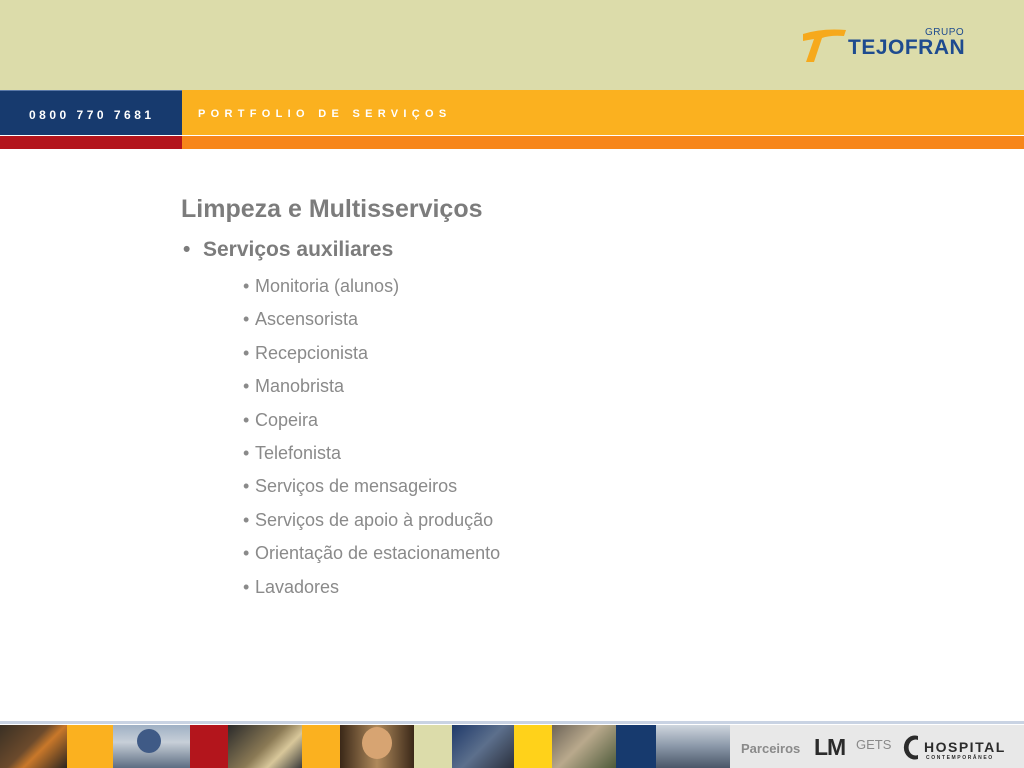  What do you see at coordinates (512, 135) in the screenshot?
I see `stripe-divider` at bounding box center [512, 135].